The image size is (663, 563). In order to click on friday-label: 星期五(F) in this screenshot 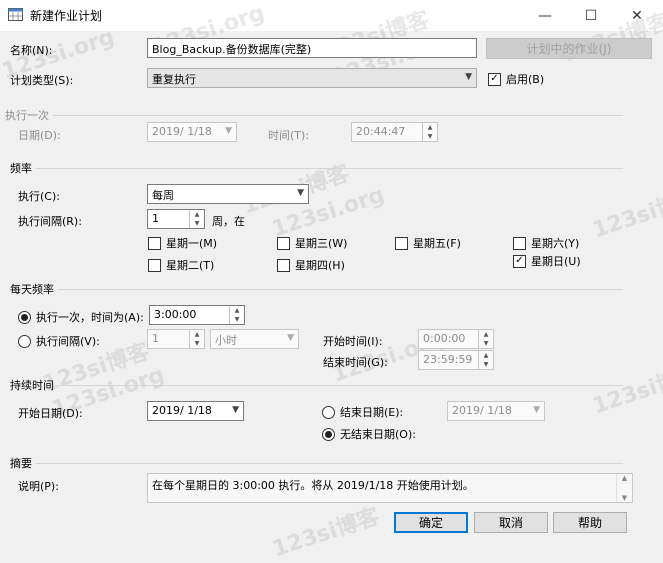, I will do `click(437, 243)`.